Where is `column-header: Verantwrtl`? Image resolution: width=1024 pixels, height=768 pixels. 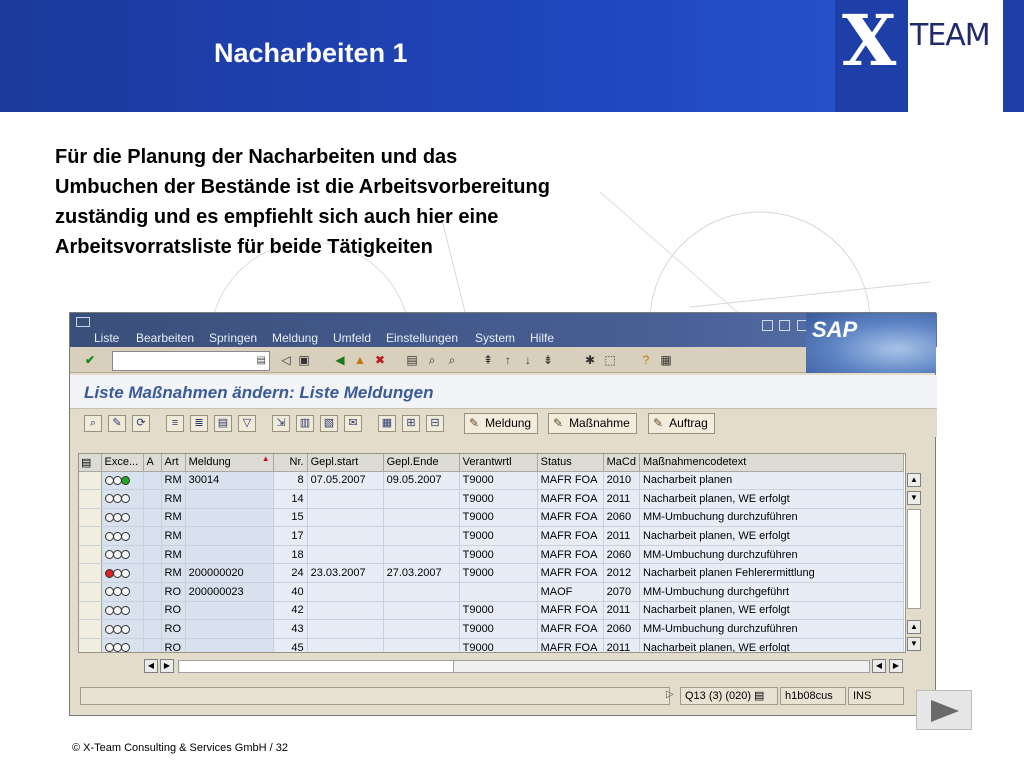 column-header: Verantwrtl is located at coordinates (498, 463).